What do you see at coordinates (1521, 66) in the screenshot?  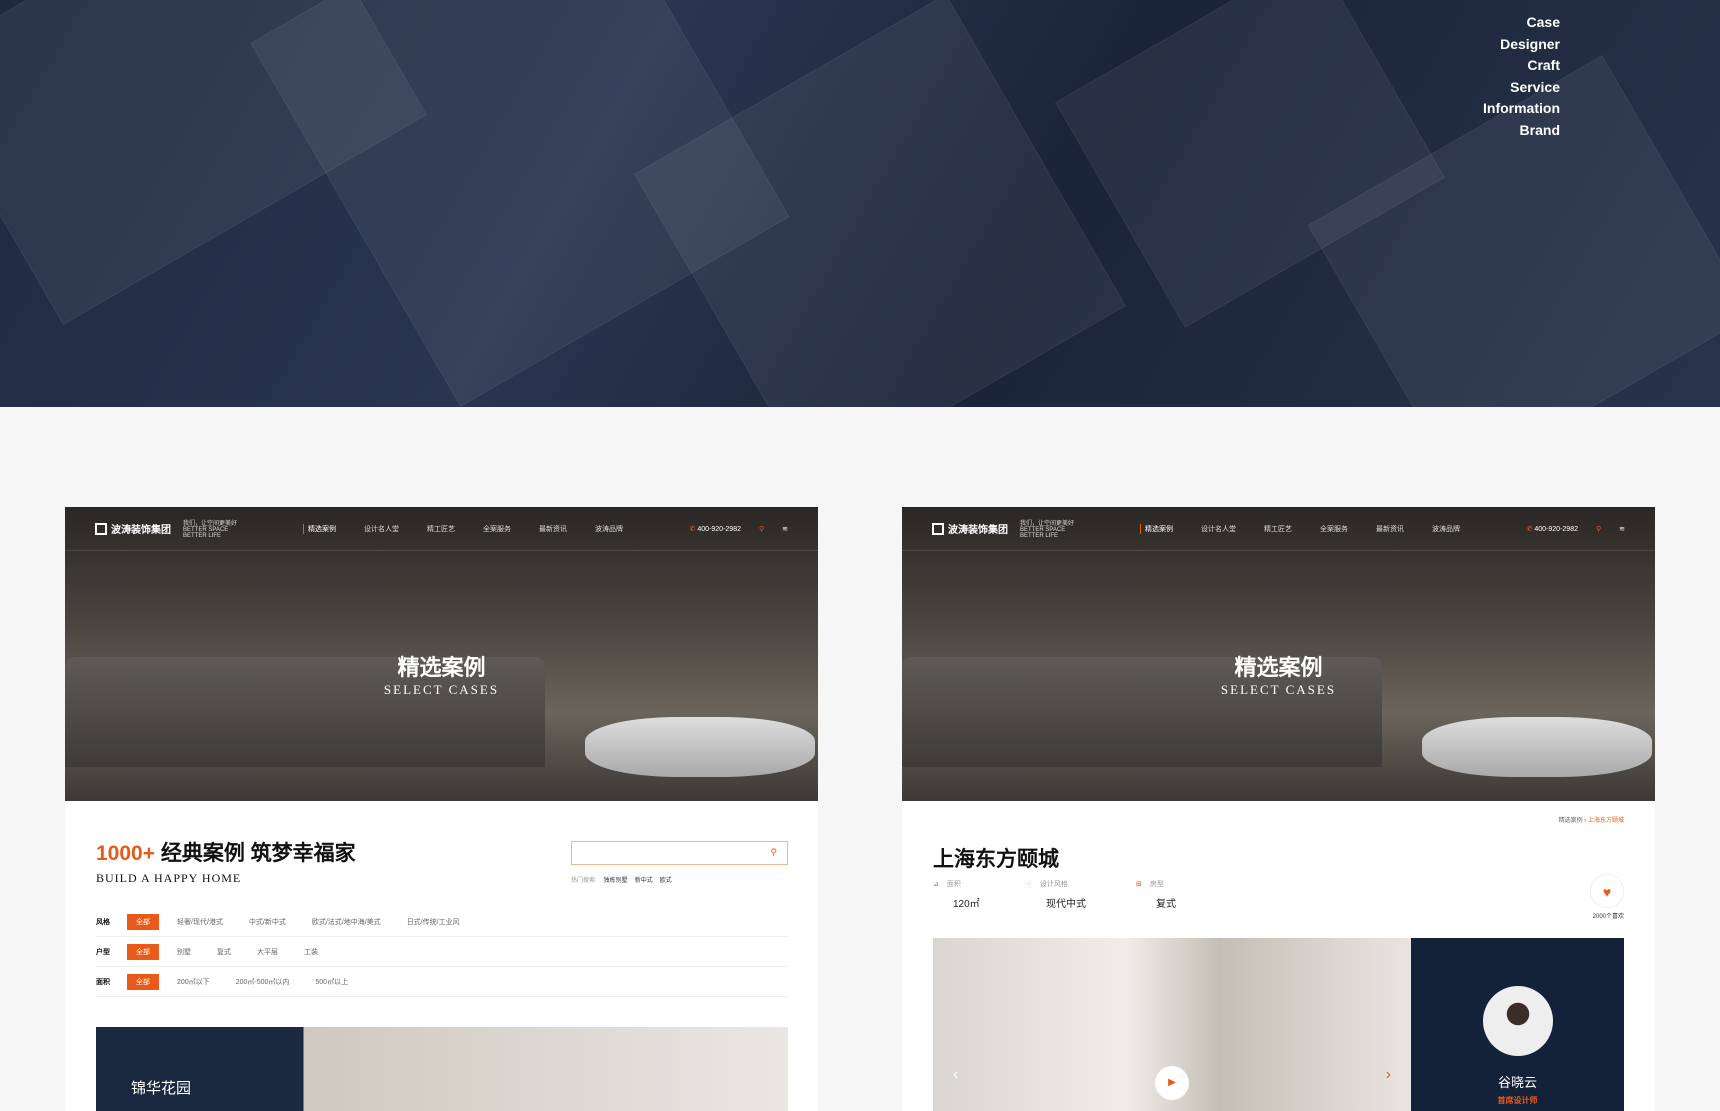 I see `menu-item: Craft` at bounding box center [1521, 66].